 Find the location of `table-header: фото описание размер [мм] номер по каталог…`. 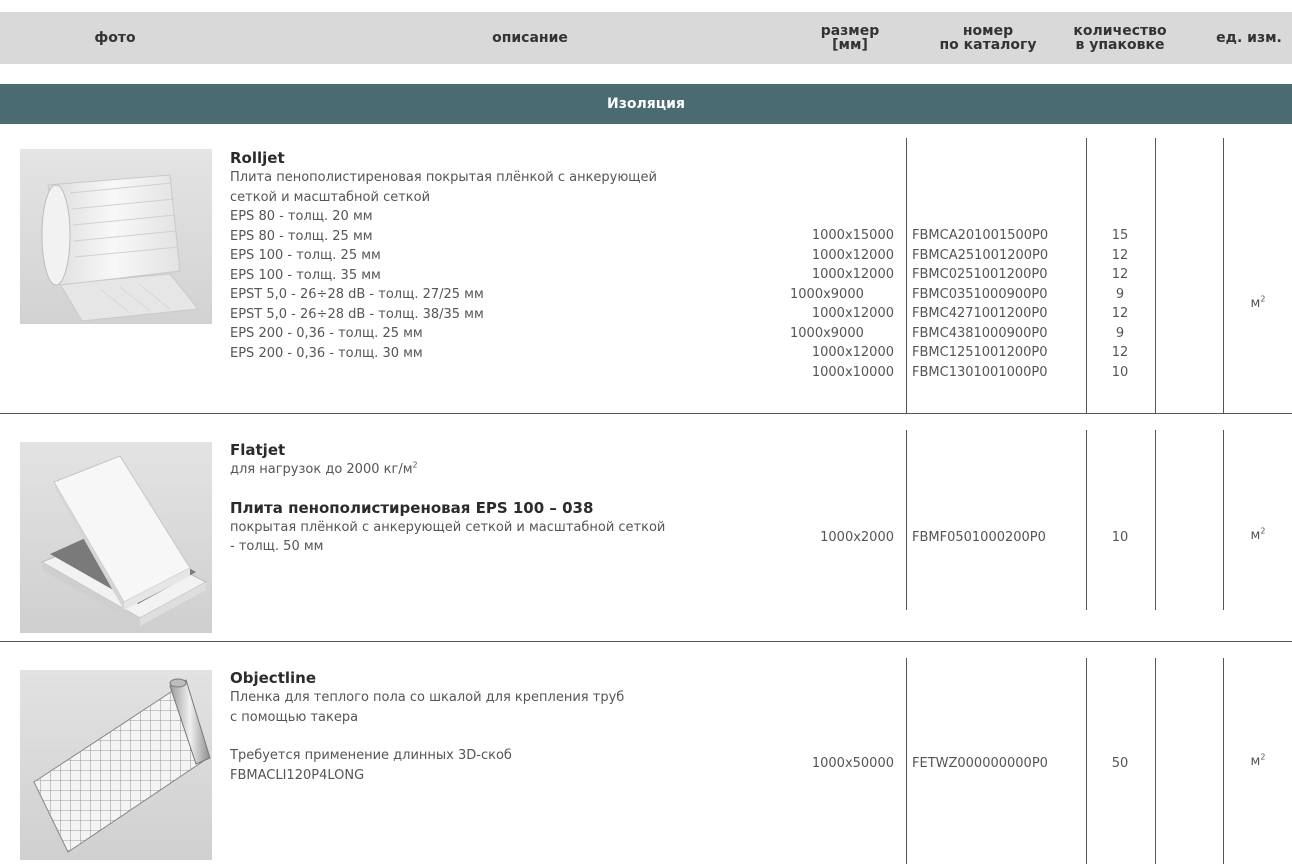

table-header: фото описание размер [мм] номер по каталог… is located at coordinates (646, 38).